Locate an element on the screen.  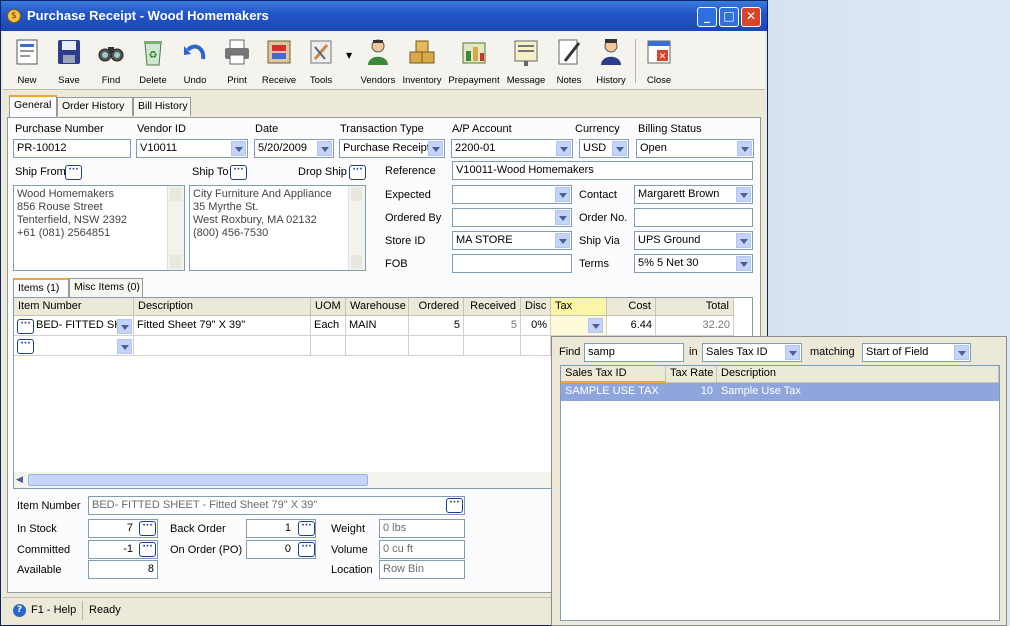
search-field-select: Sales Tax ID is located at coordinates (752, 352).